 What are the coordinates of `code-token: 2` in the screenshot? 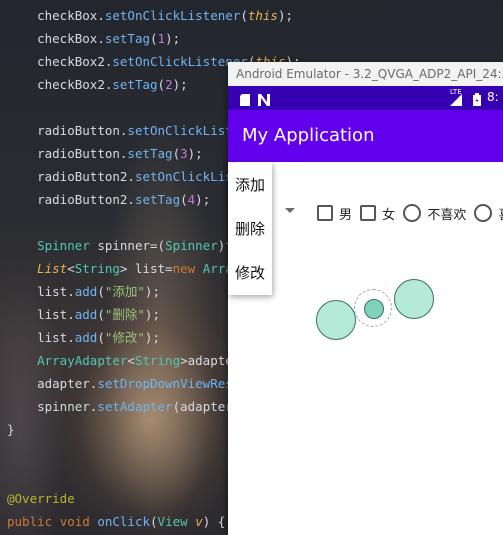 It's located at (169, 84).